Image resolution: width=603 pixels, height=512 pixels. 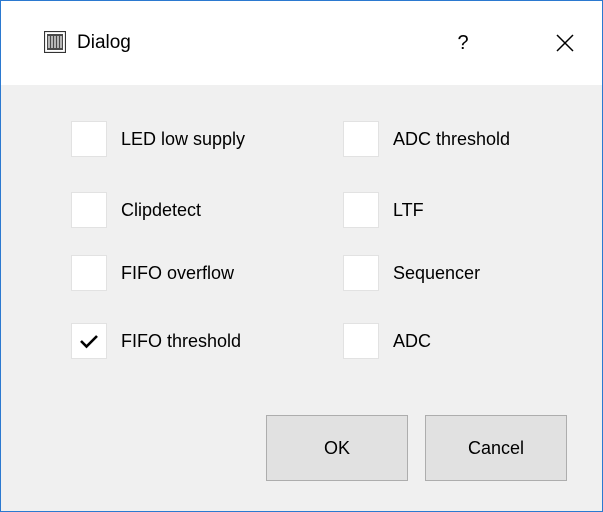 I want to click on checkbox-clipdetect: Clipdetect, so click(x=136, y=210).